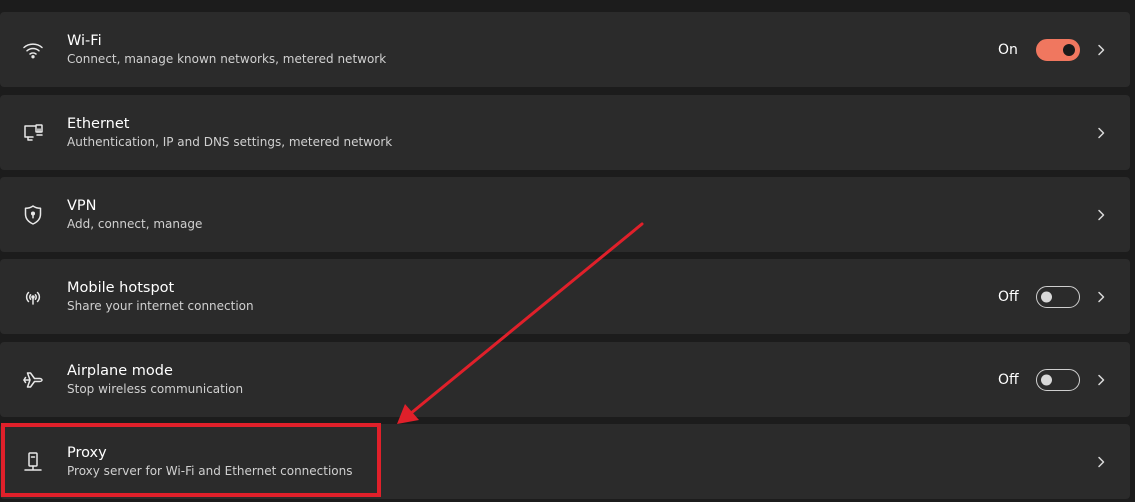 Image resolution: width=1135 pixels, height=502 pixels. I want to click on mobile-hotspot-toggle-knob, so click(1046, 296).